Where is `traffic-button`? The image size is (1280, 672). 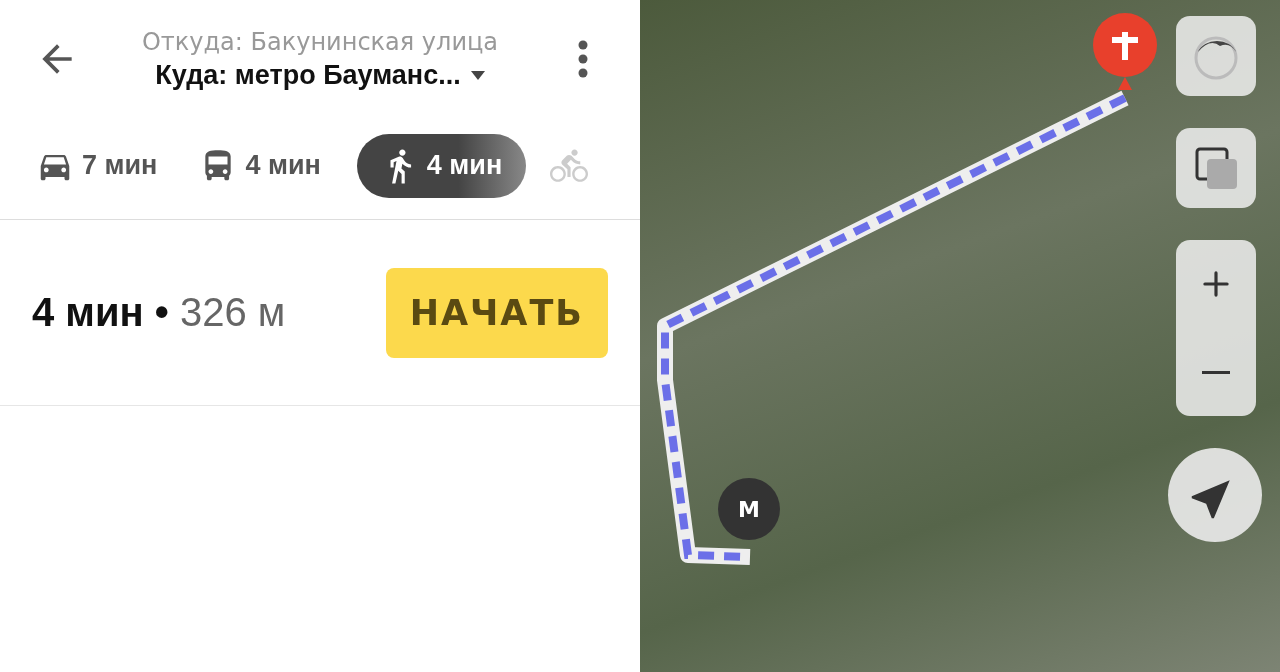
traffic-button is located at coordinates (1216, 56).